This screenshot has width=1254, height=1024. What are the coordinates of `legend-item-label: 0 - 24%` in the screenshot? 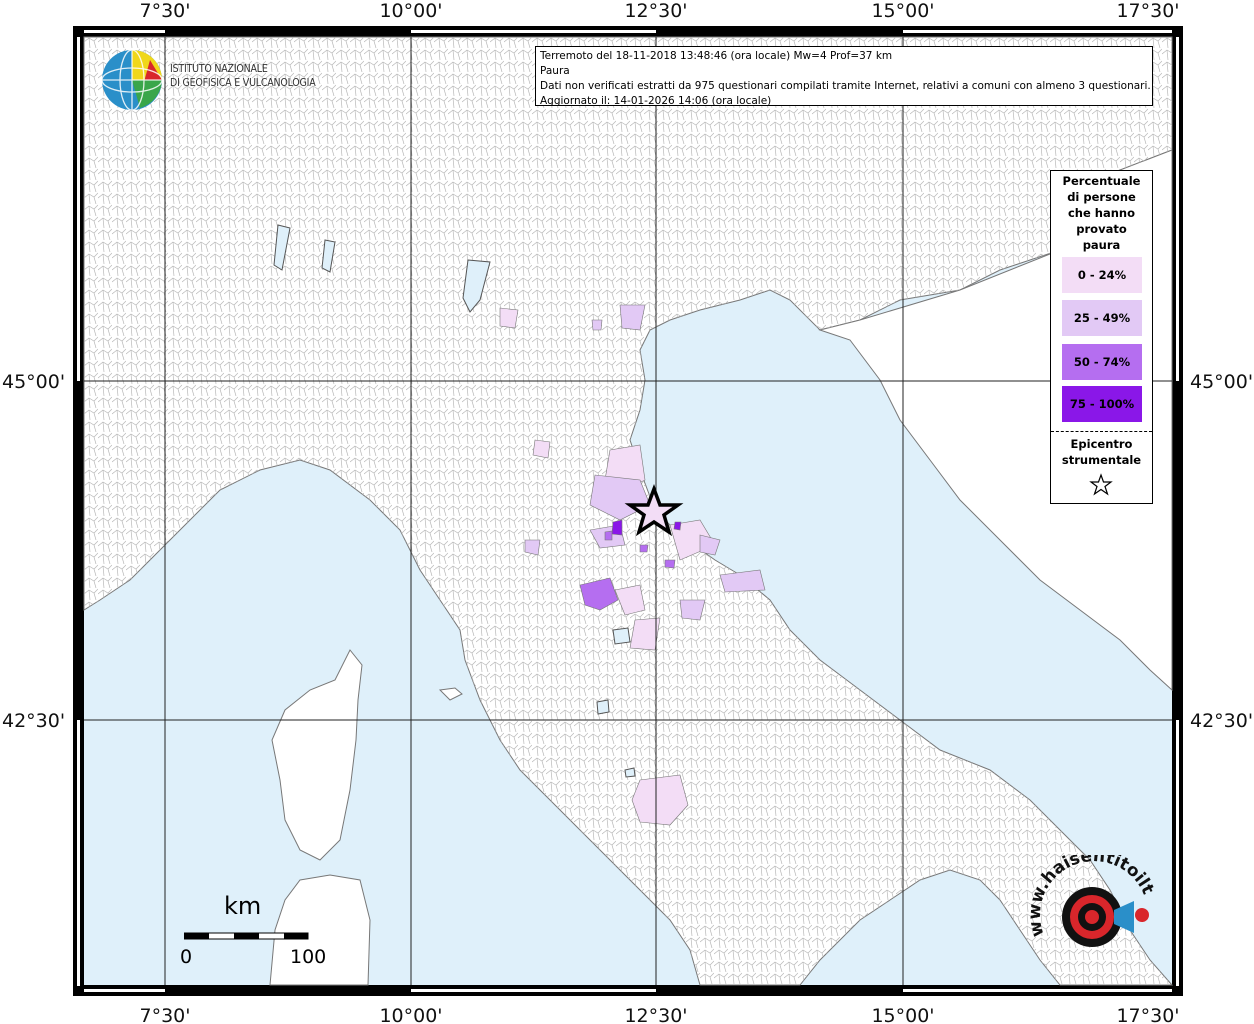 It's located at (1102, 275).